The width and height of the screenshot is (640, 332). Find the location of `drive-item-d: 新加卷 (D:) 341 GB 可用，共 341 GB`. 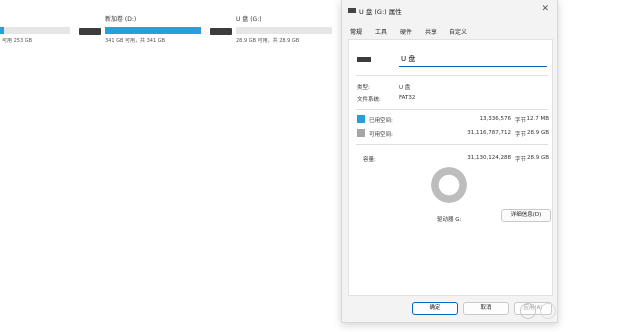

drive-item-d: 新加卷 (D:) 341 GB 可用，共 341 GB is located at coordinates (141, 31).